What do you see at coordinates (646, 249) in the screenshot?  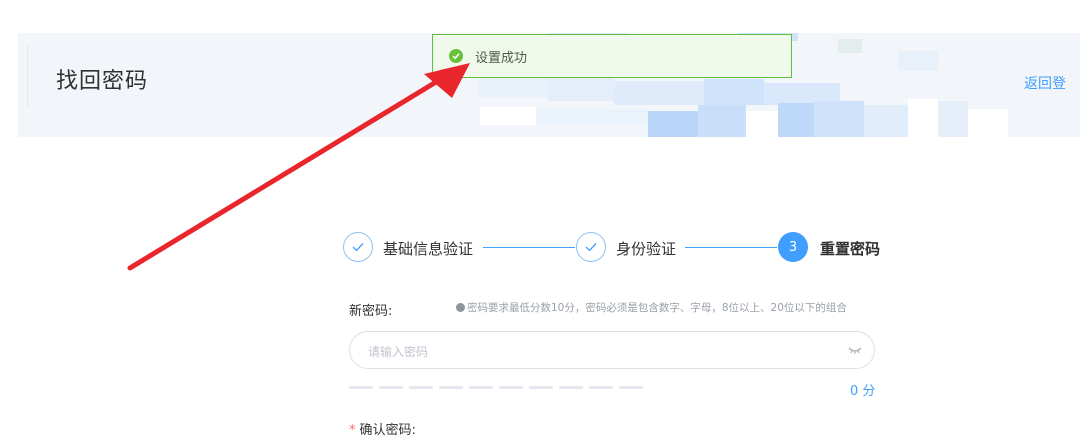 I see `step-2-label: 身份验证` at bounding box center [646, 249].